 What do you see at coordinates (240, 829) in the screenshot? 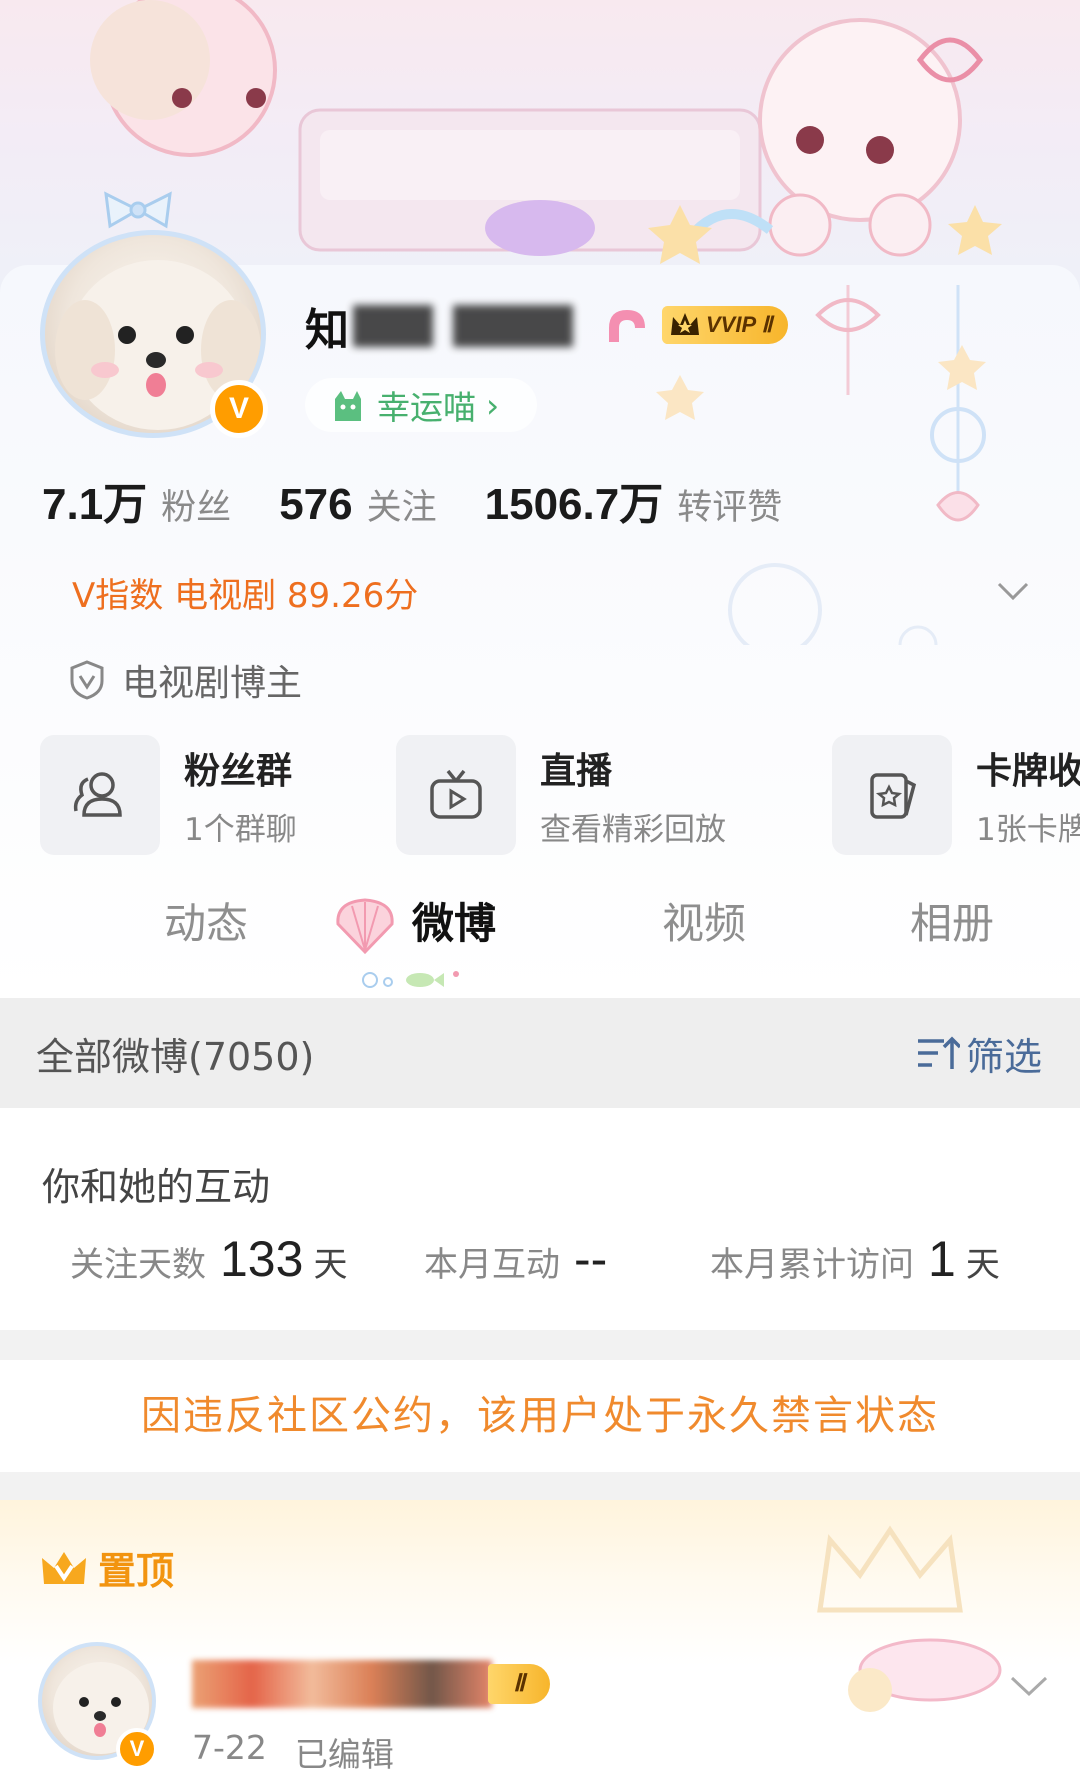
I see `feature-subtitle: 1个群聊` at bounding box center [240, 829].